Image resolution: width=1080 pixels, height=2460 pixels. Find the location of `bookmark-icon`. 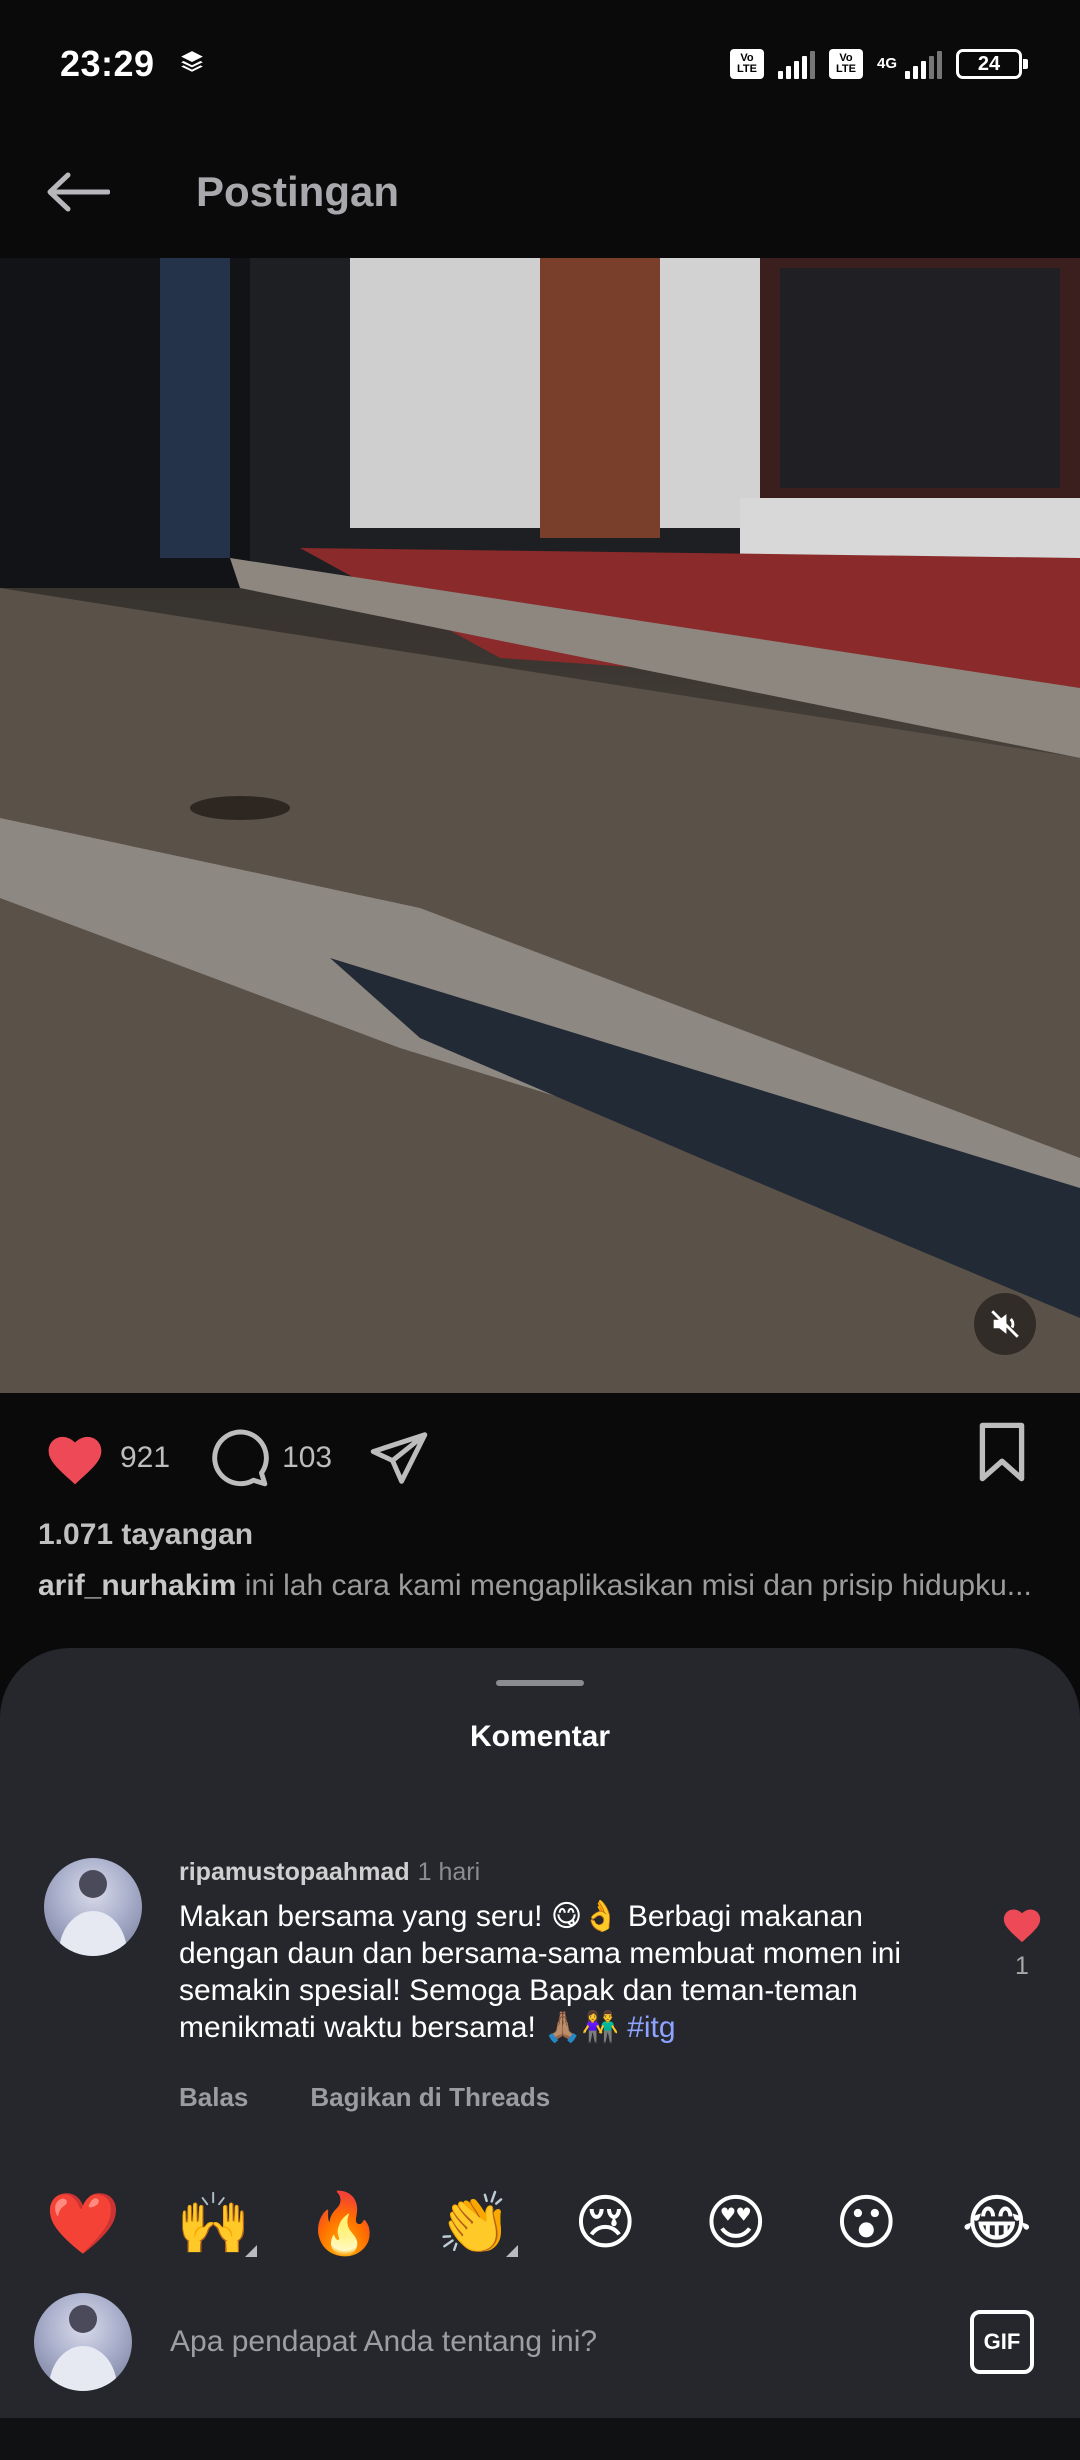

bookmark-icon is located at coordinates (1002, 1452).